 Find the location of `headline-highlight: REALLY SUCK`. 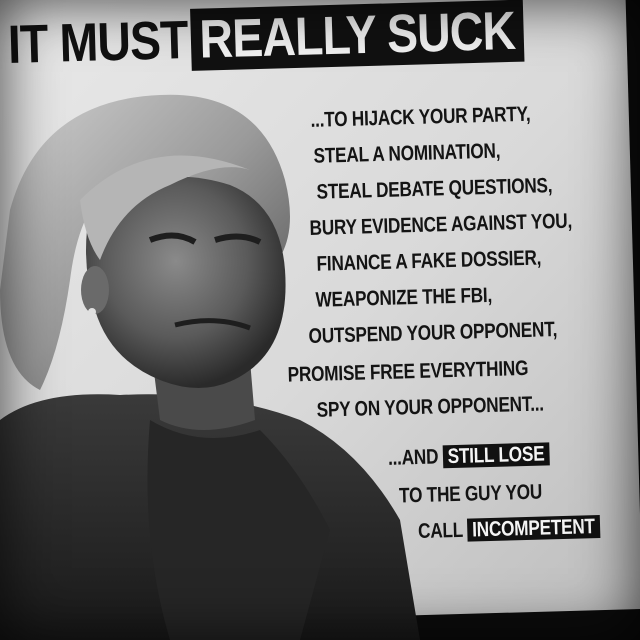

headline-highlight: REALLY SUCK is located at coordinates (357, 35).